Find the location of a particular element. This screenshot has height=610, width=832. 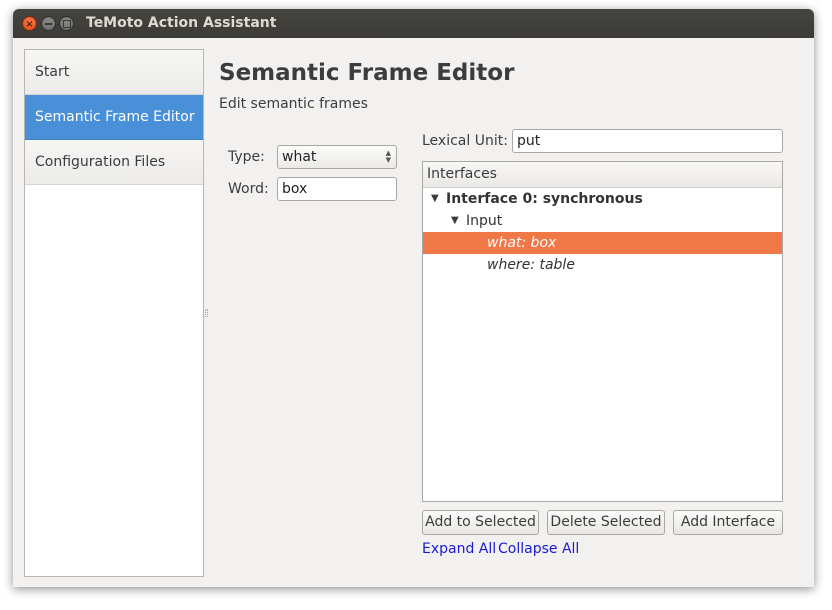

tree-row-interface: ▼ Interface 0: synchronous is located at coordinates (602, 199).